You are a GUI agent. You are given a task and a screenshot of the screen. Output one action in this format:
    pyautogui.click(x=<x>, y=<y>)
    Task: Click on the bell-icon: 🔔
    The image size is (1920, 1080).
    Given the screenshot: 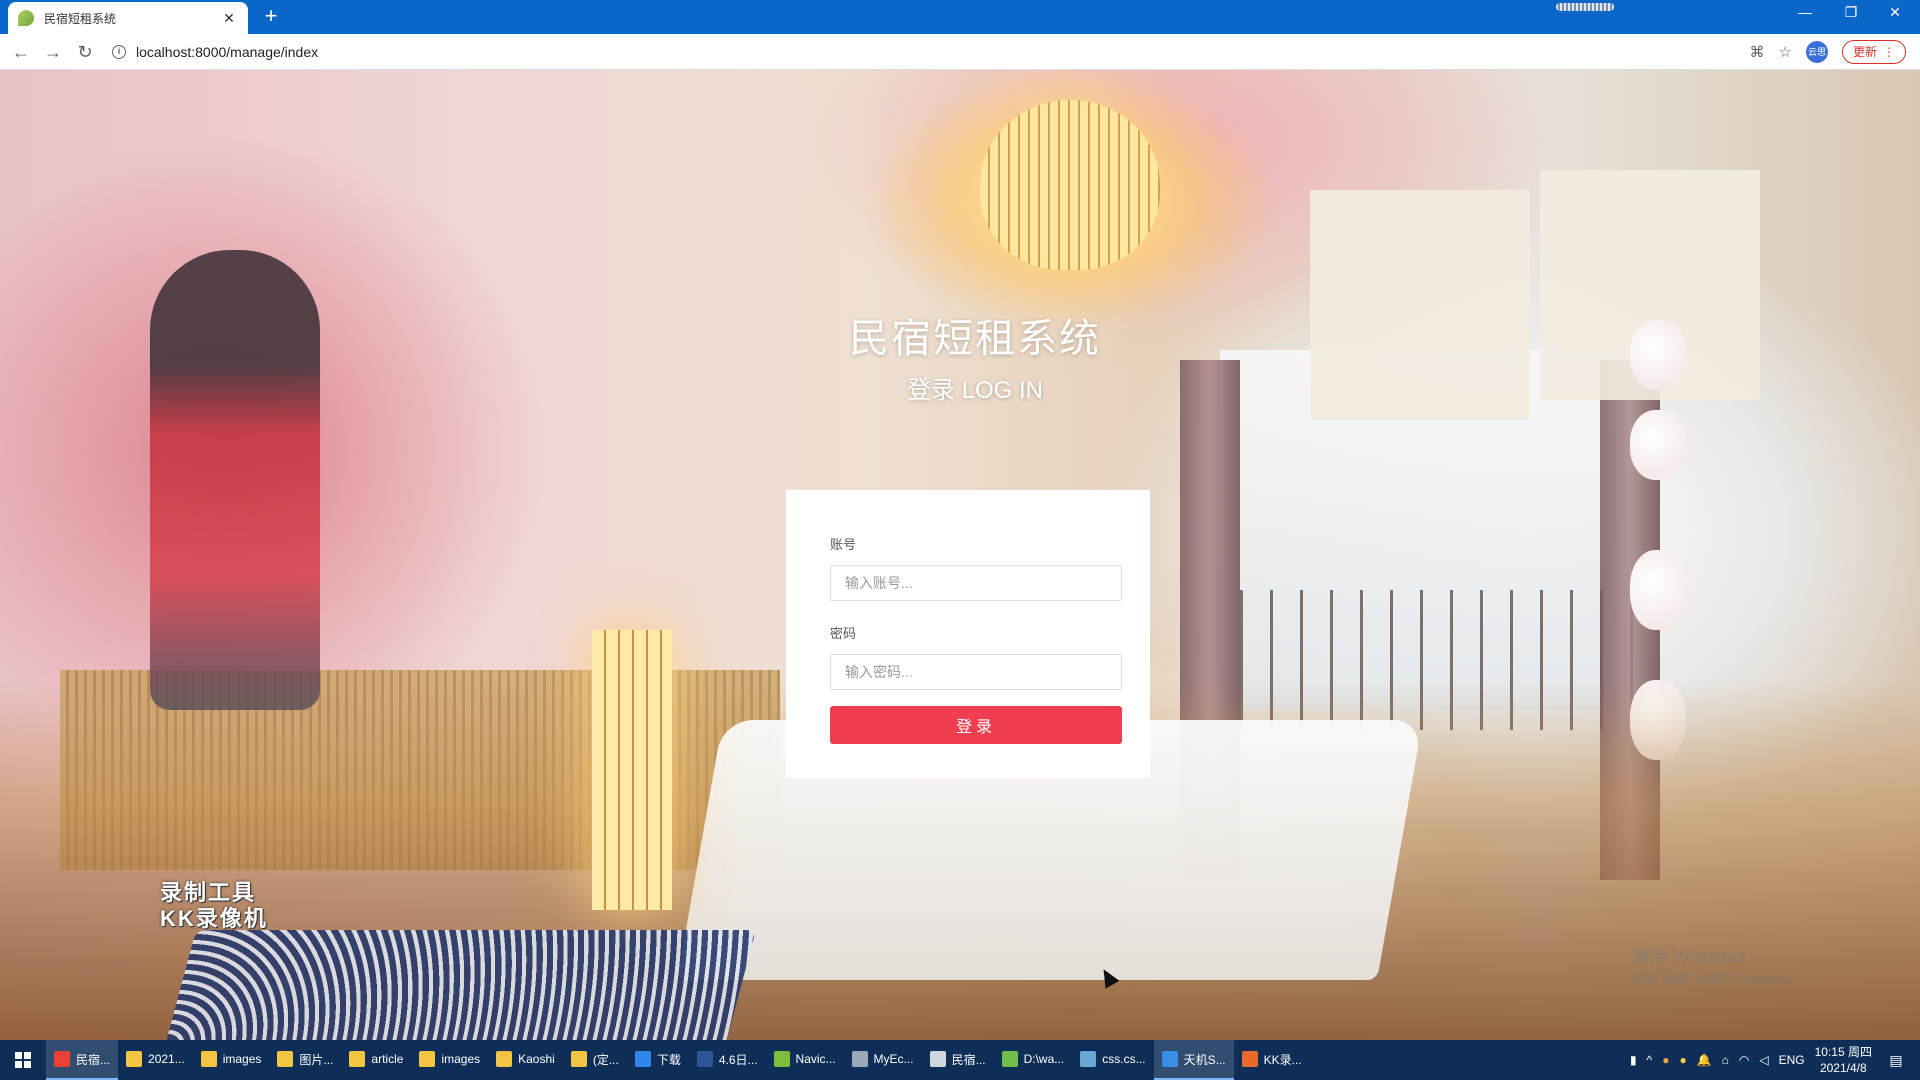 What is the action you would take?
    pyautogui.click(x=1704, y=1060)
    